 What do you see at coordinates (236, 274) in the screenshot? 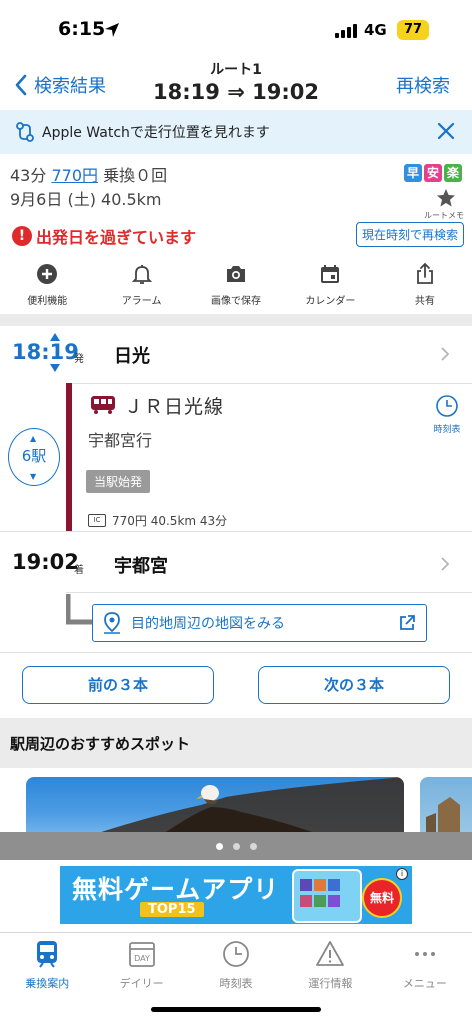
I see `camera-icon` at bounding box center [236, 274].